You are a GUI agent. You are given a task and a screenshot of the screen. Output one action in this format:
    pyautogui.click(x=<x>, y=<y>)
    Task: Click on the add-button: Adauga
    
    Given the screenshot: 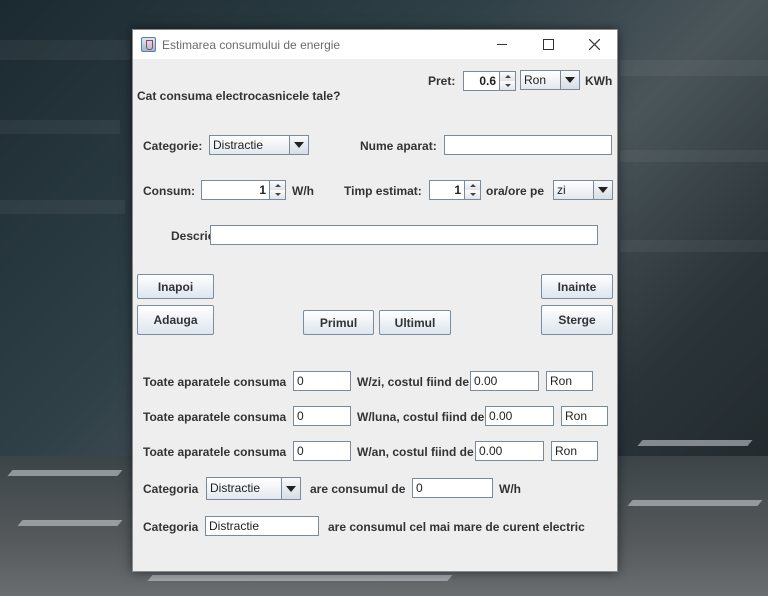 What is the action you would take?
    pyautogui.click(x=175, y=320)
    